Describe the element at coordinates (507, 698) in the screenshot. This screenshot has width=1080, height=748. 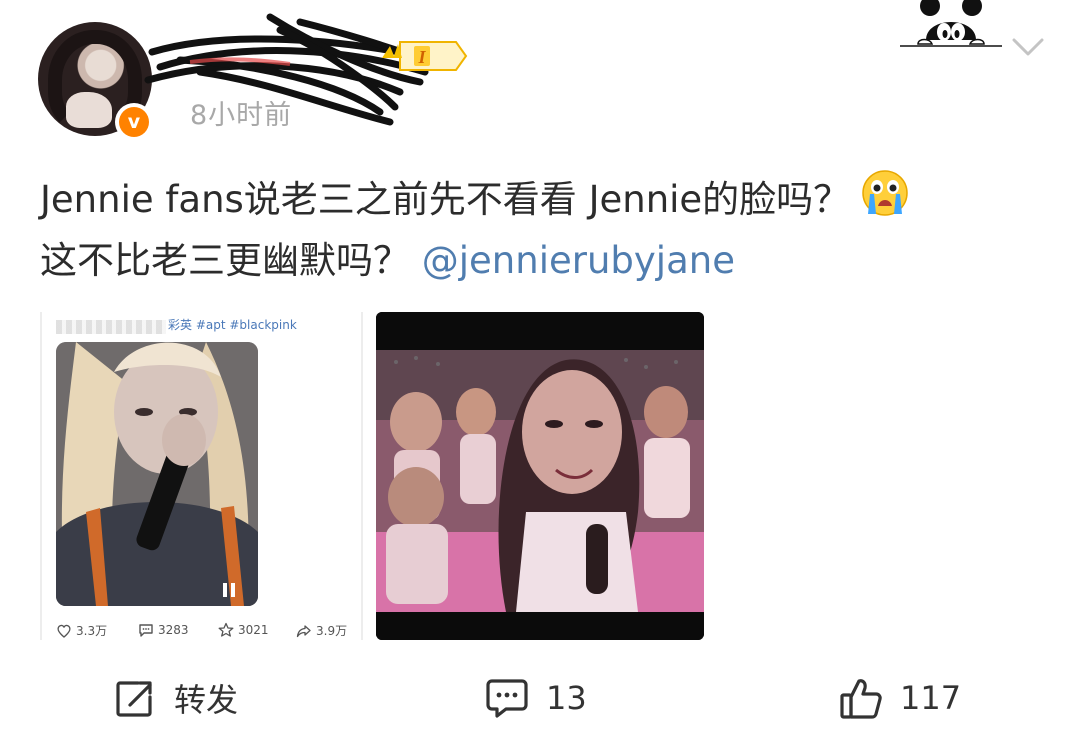
I see `comment-icon` at that location.